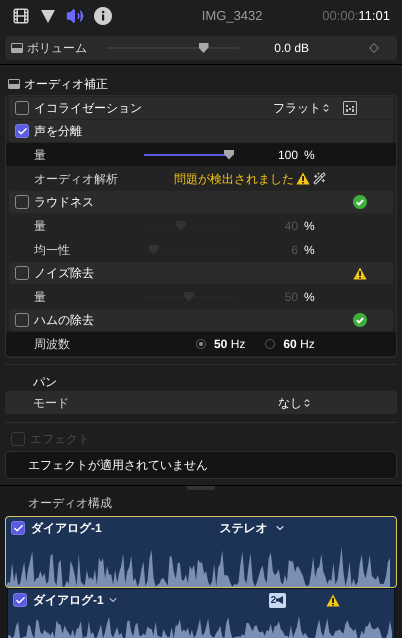  Describe the element at coordinates (64, 273) in the screenshot. I see `option-label: ノイズ除去` at that location.